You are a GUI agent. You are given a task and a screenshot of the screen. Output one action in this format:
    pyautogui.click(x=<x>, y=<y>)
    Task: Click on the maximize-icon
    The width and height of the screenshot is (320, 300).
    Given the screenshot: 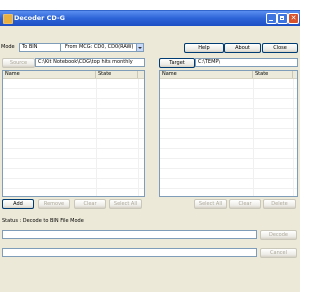 What is the action you would take?
    pyautogui.click(x=282, y=18)
    